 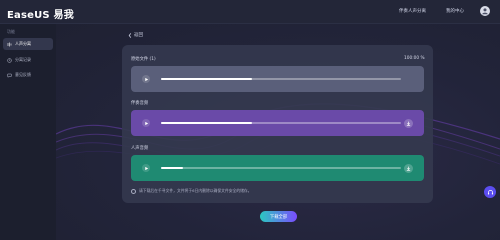 I want to click on download-vocals-button, so click(x=408, y=168).